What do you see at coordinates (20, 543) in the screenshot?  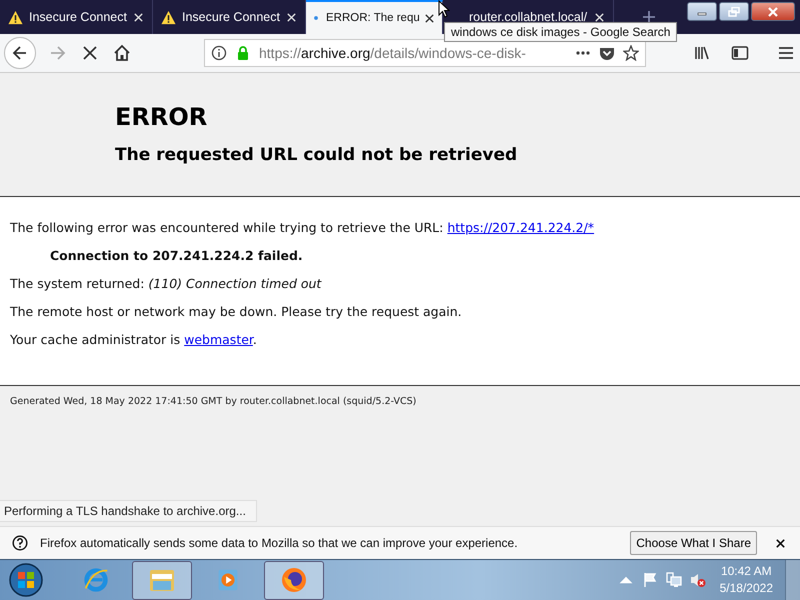 I see `help-icon` at bounding box center [20, 543].